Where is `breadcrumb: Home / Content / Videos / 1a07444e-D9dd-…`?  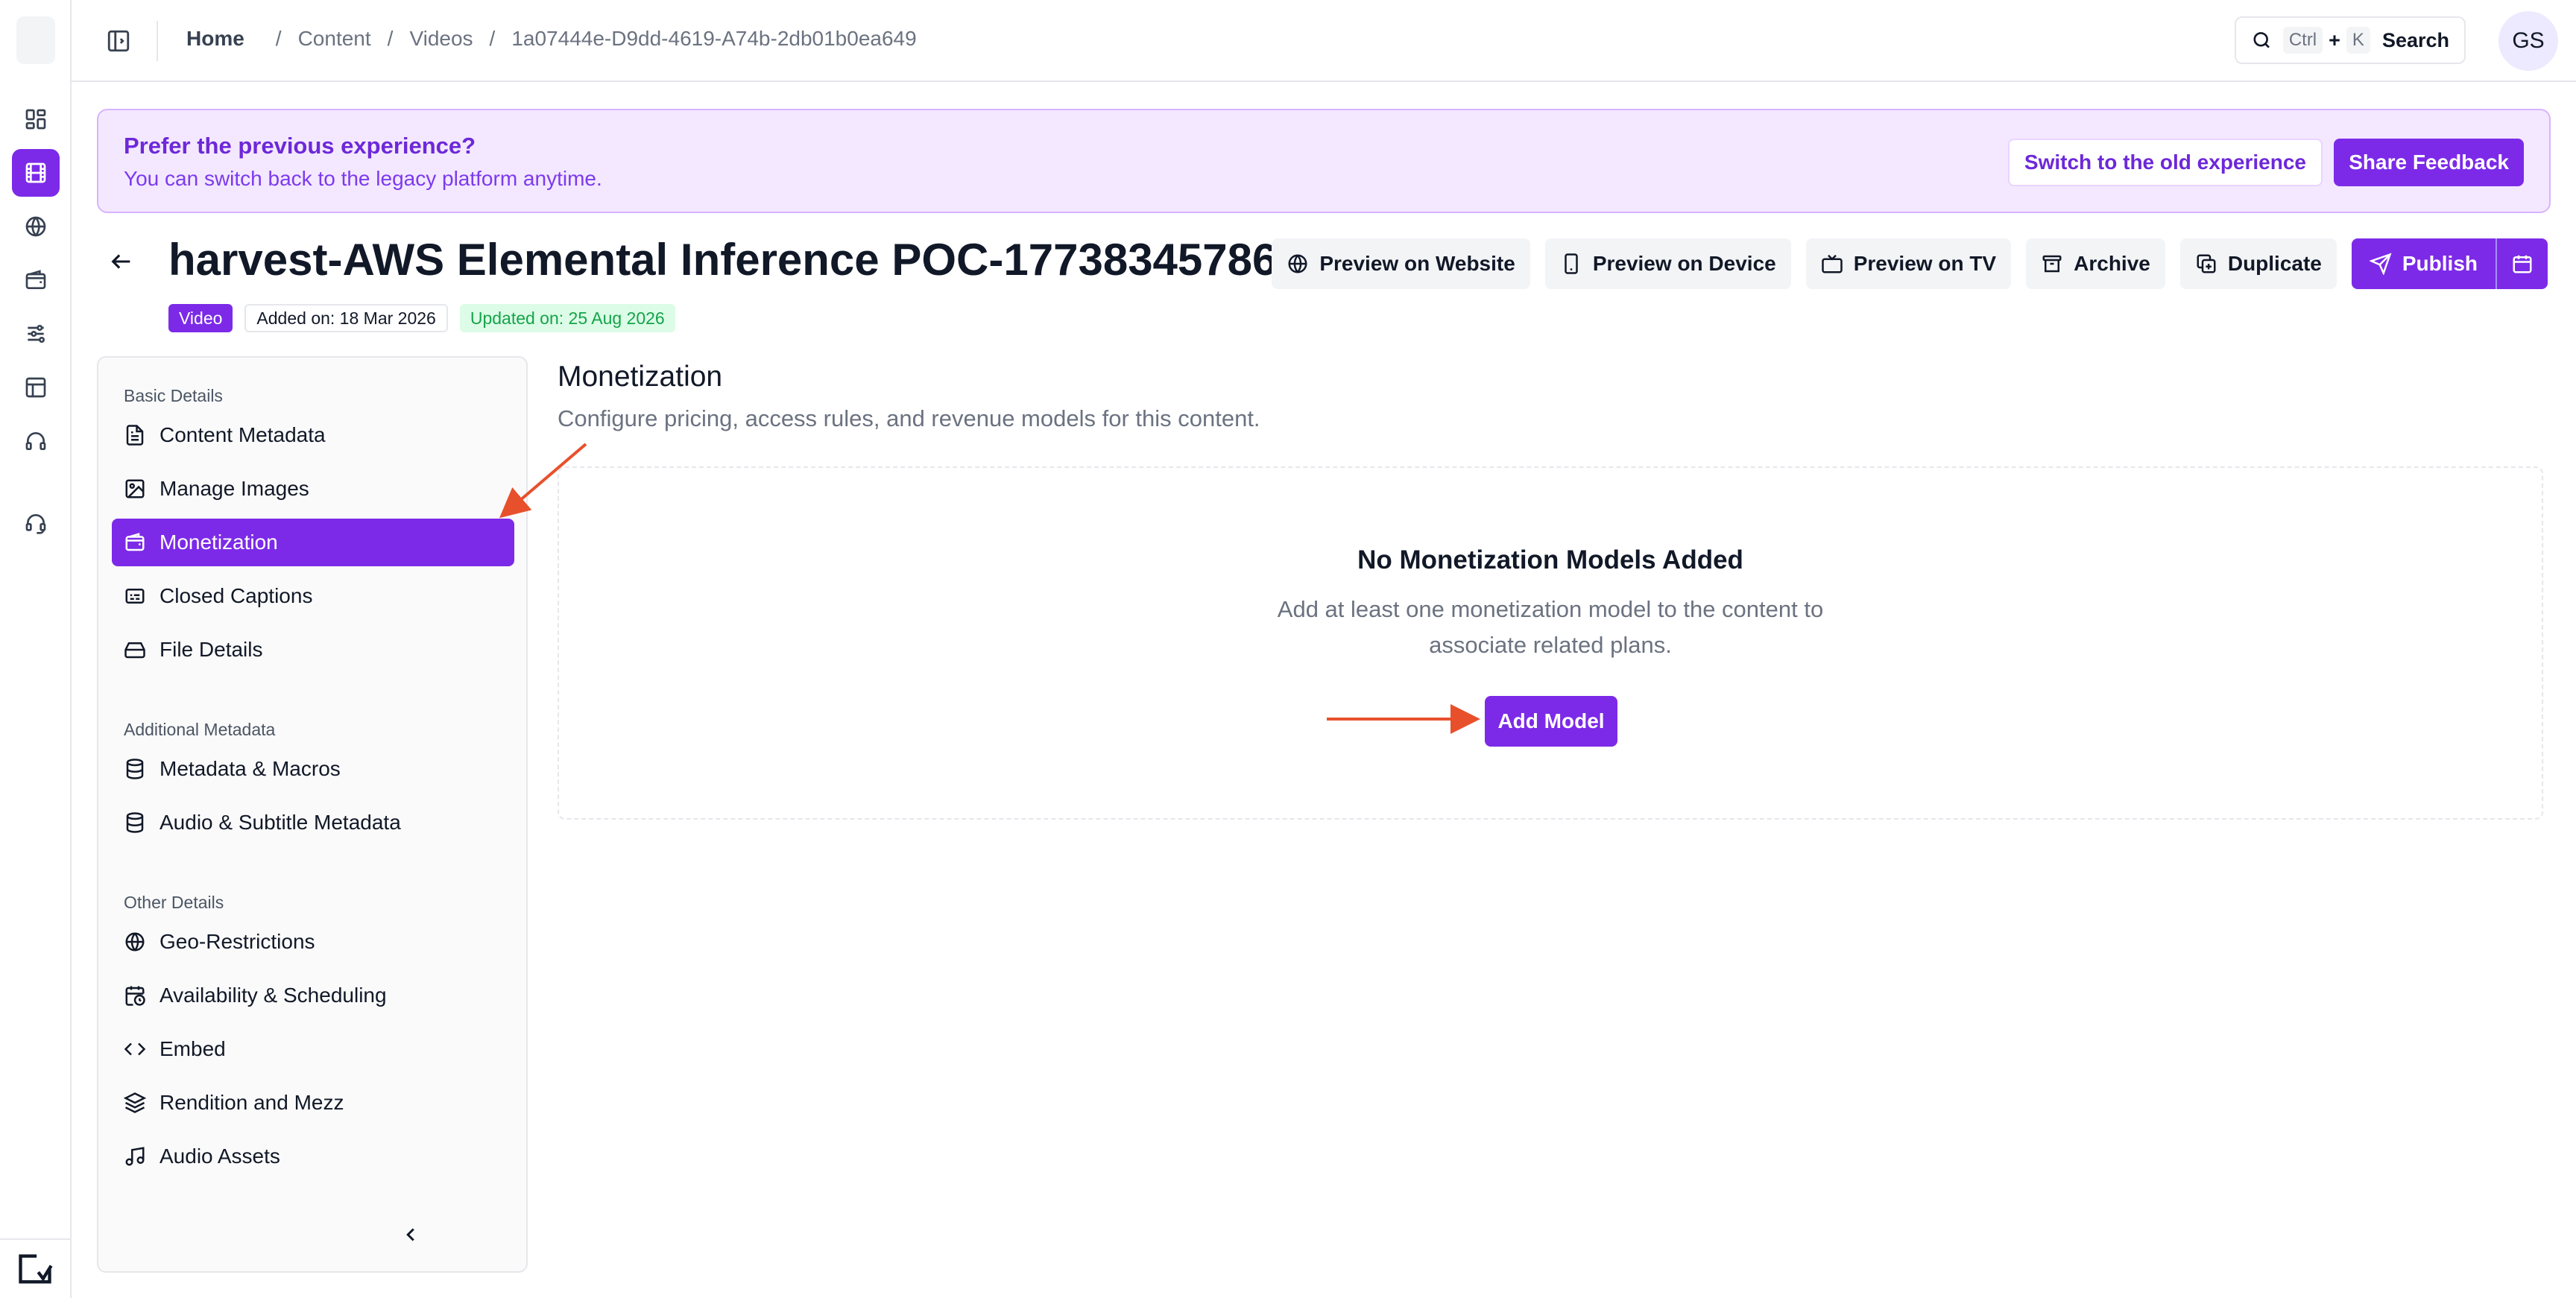 breadcrumb: Home / Content / Videos / 1a07444e-D9dd-… is located at coordinates (551, 39).